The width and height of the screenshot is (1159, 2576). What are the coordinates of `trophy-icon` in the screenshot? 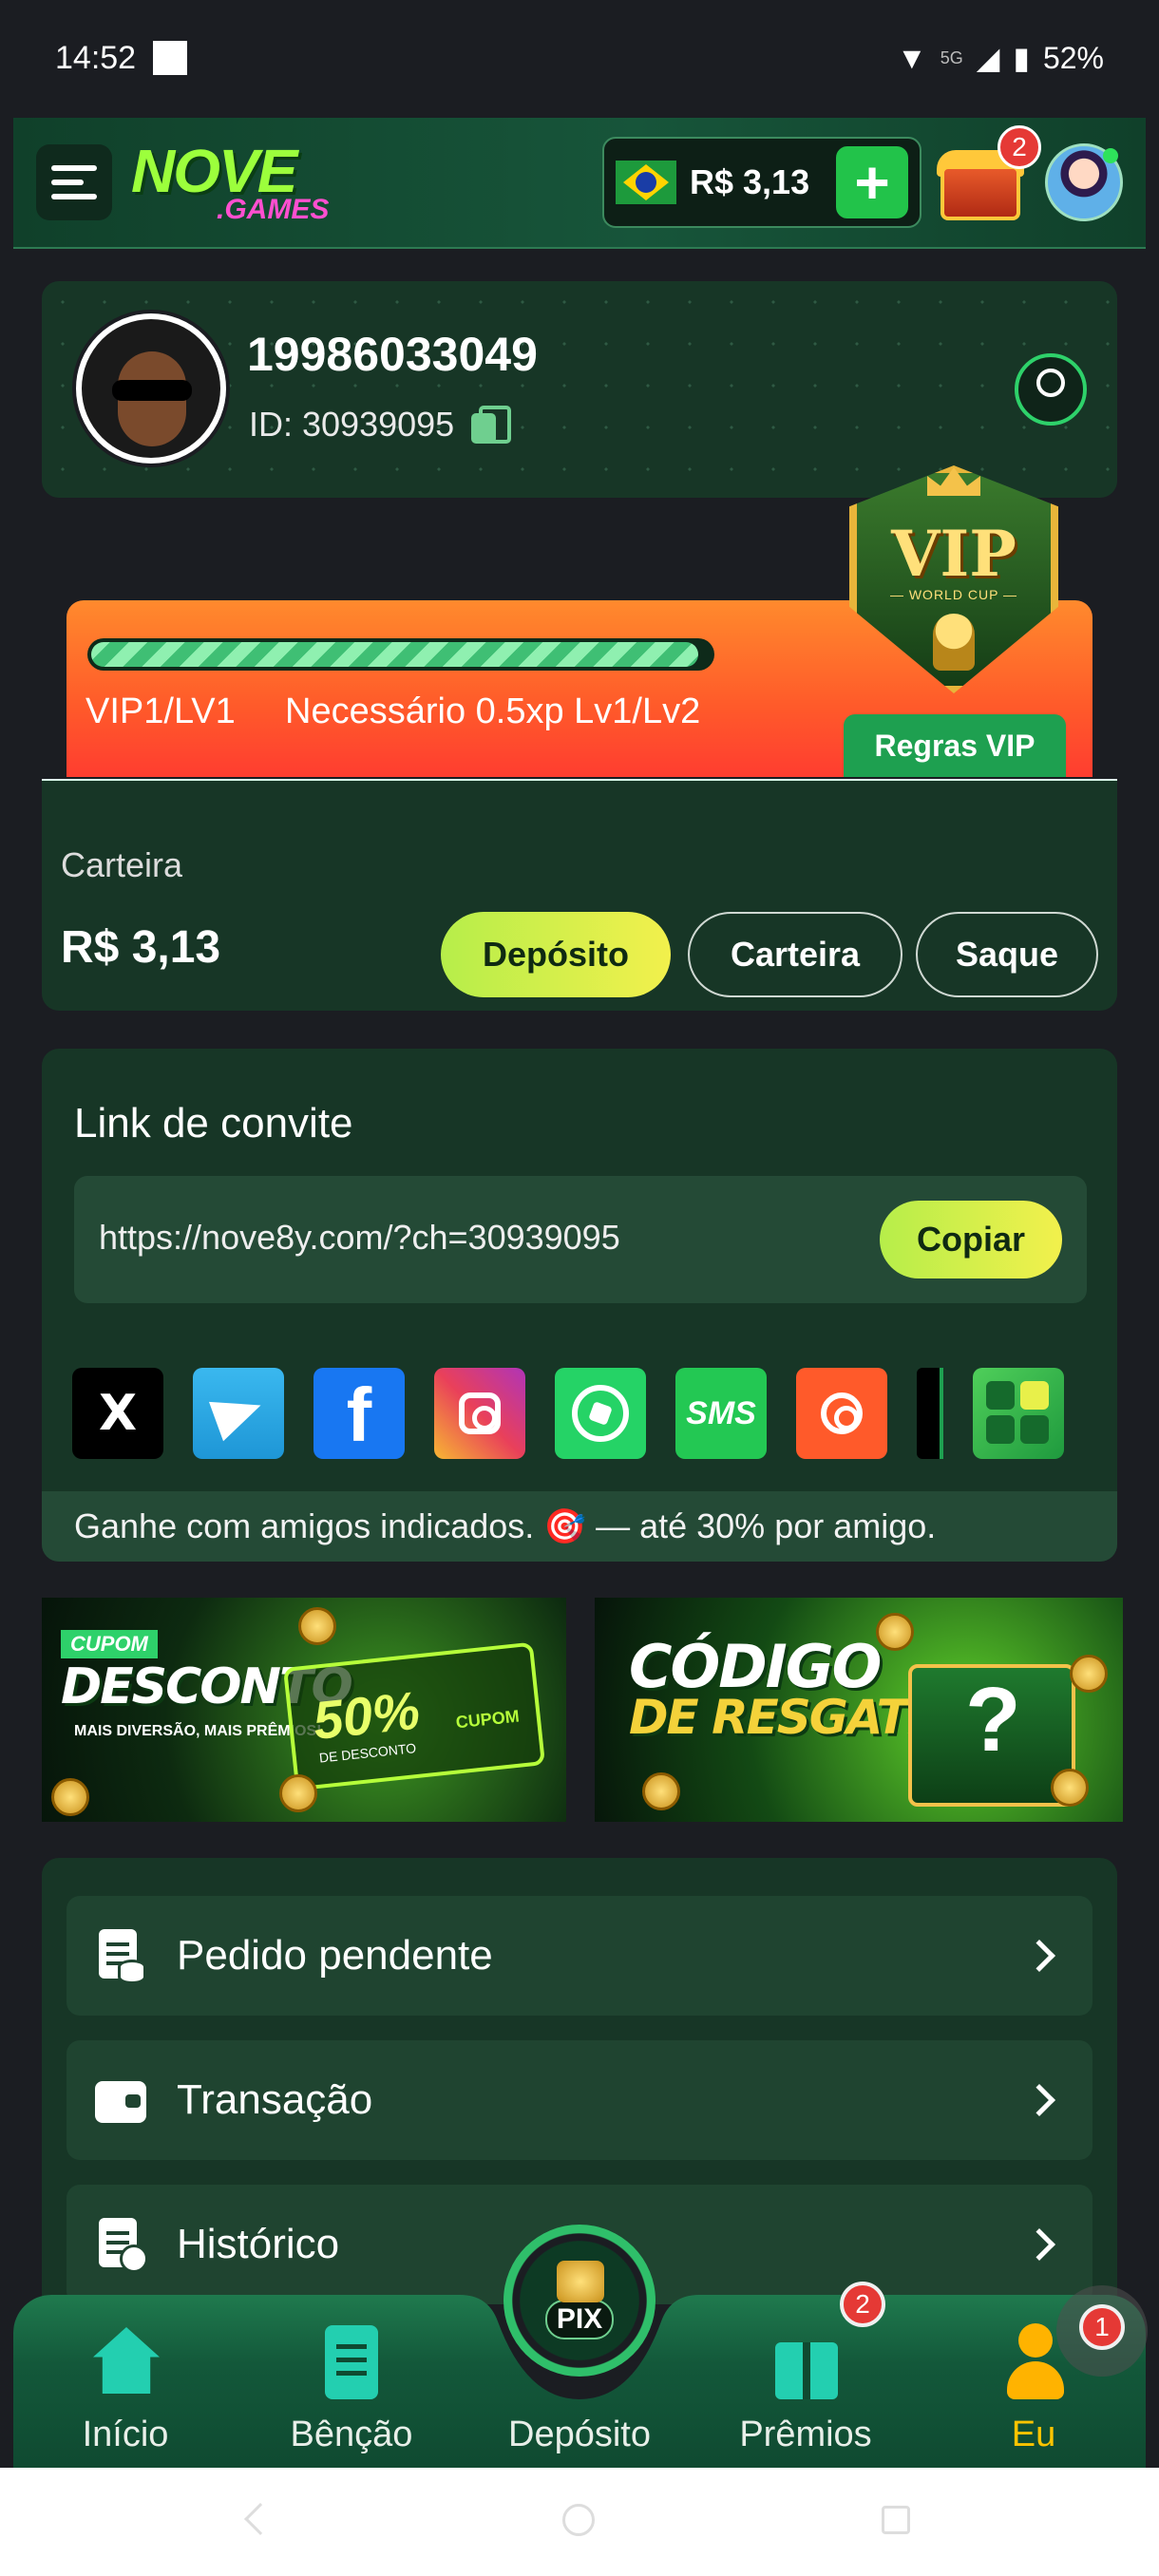 It's located at (954, 642).